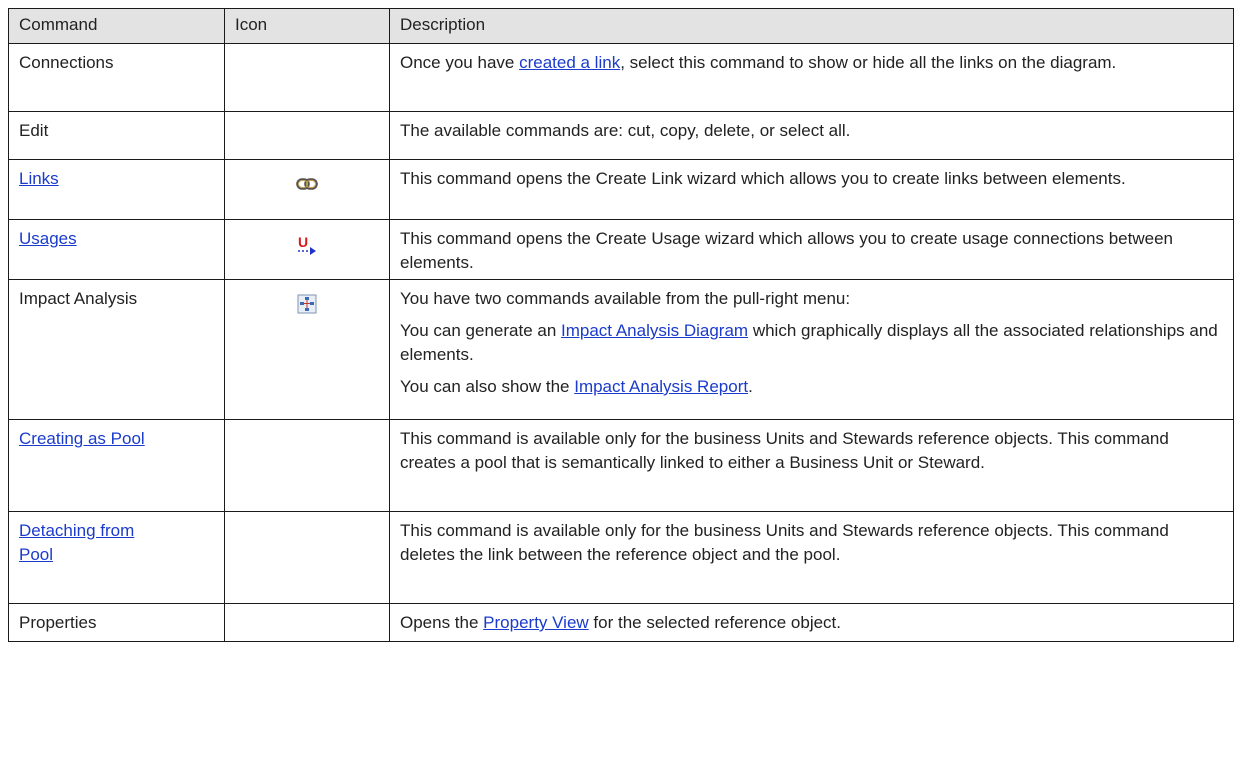 The width and height of the screenshot is (1240, 780). I want to click on command-cell: Edit, so click(116, 135).